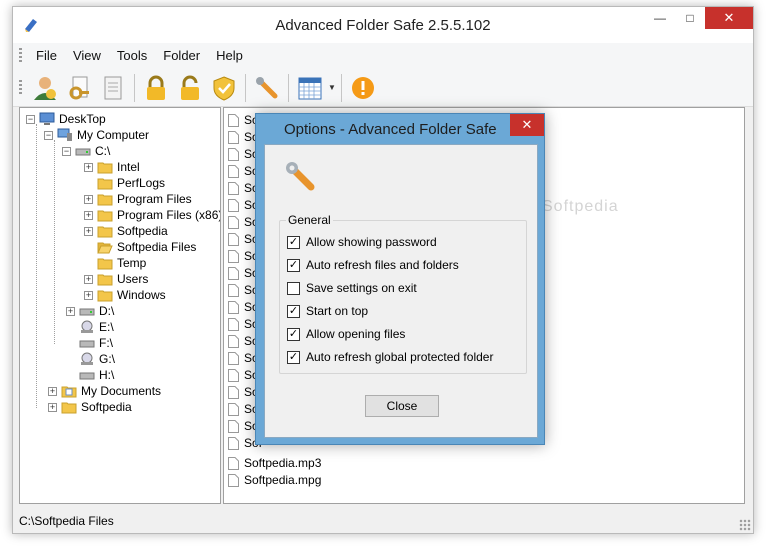 The height and width of the screenshot is (554, 772). I want to click on tree-item-label: Program Files, so click(154, 199).